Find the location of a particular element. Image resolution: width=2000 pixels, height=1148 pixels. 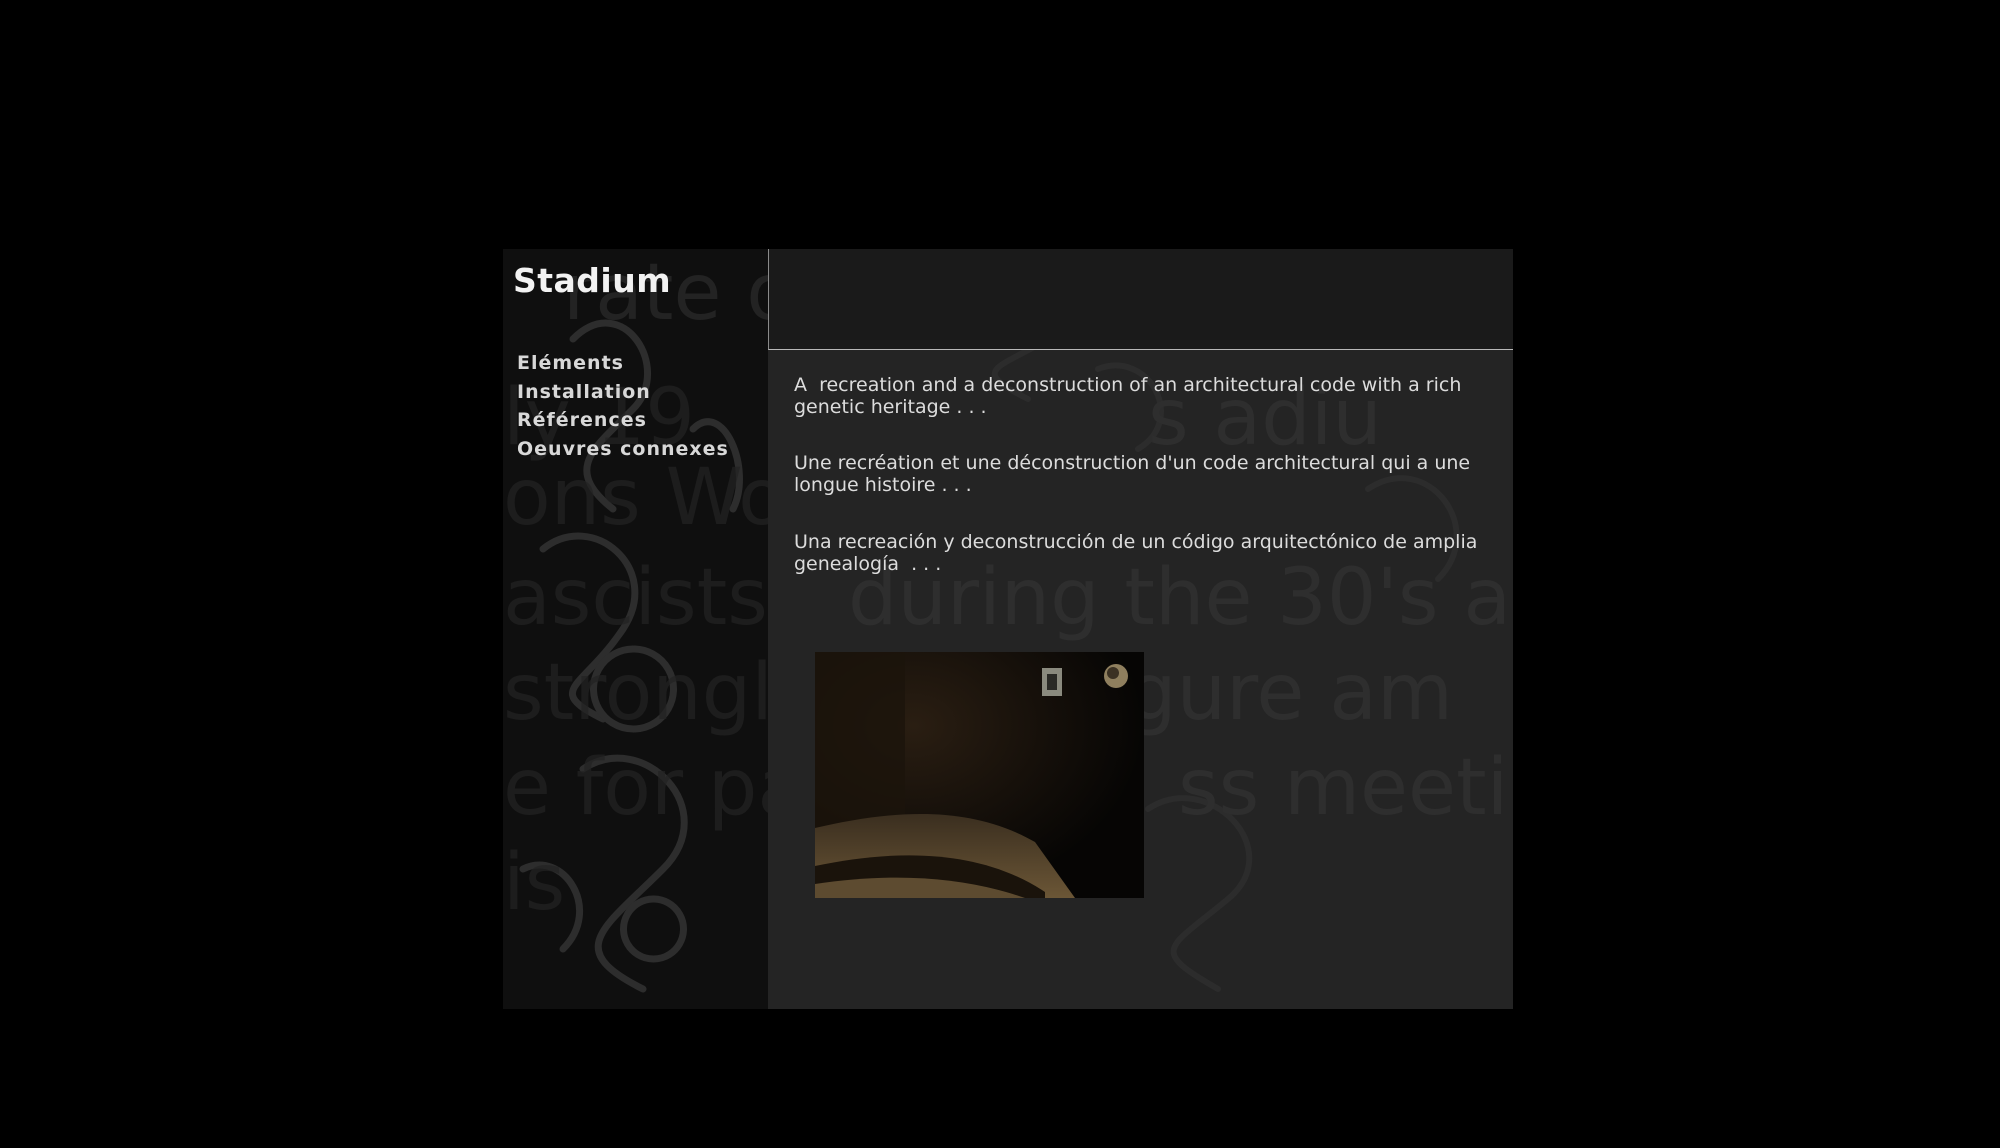

nav-item-references: Références is located at coordinates (623, 420).